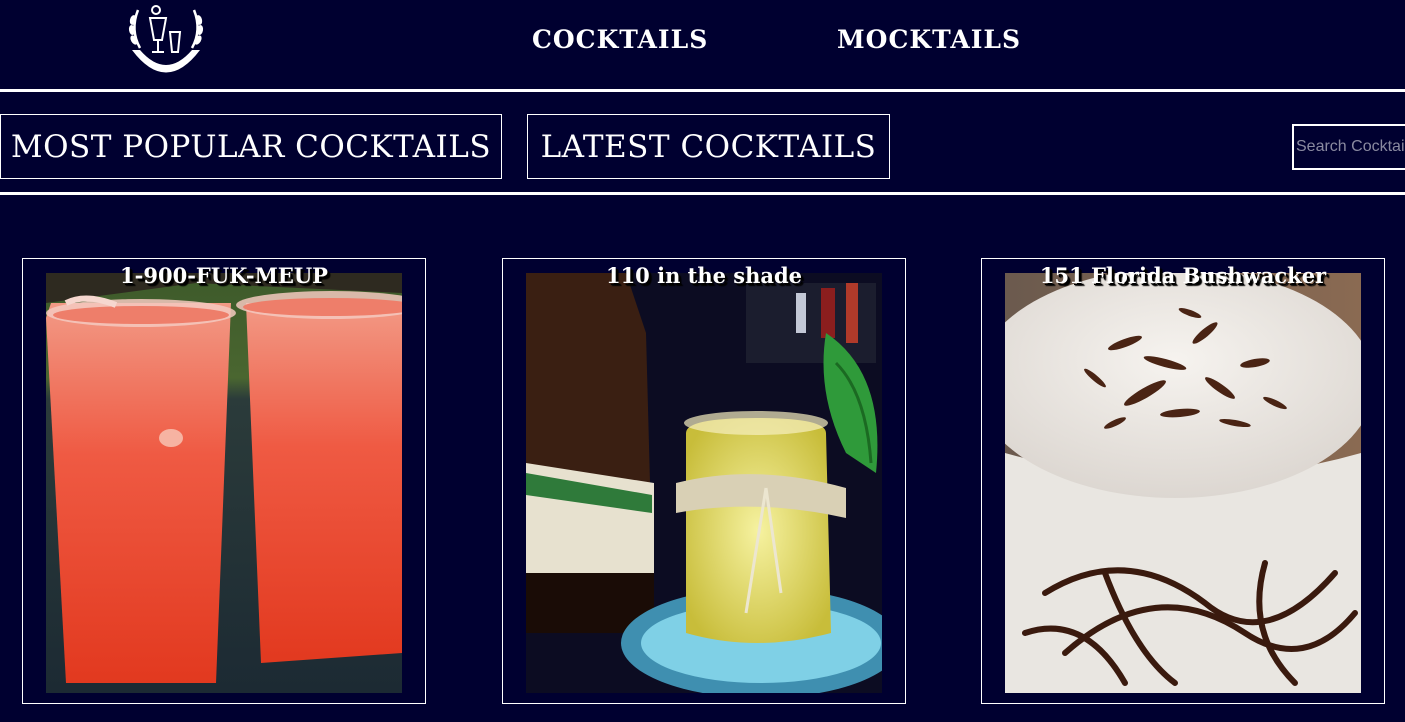 Image resolution: width=1405 pixels, height=722 pixels. I want to click on site-logo, so click(166, 39).